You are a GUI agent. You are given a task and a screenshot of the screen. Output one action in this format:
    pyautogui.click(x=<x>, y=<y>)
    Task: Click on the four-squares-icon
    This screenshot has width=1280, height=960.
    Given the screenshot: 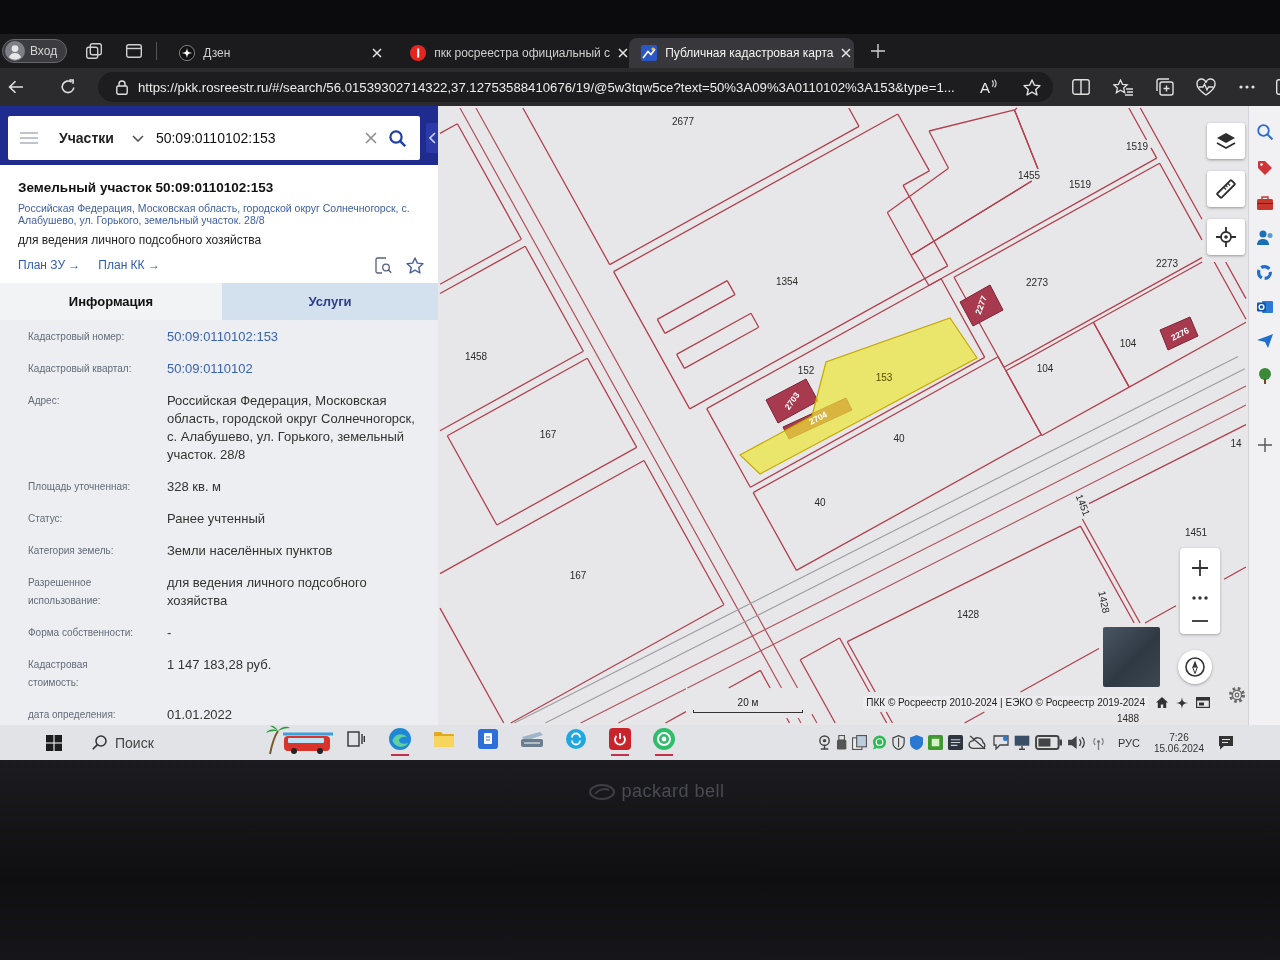 What is the action you would take?
    pyautogui.click(x=54, y=742)
    